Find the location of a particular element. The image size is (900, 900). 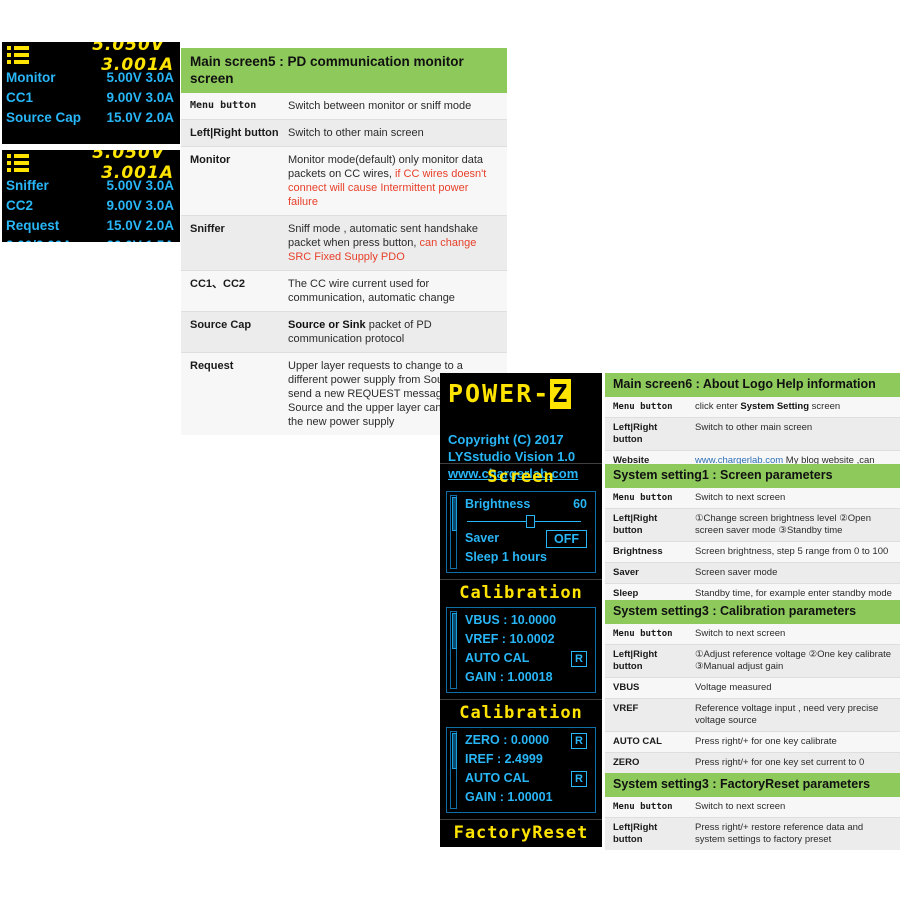

powerz-calibration1-title: Calibration is located at coordinates (521, 593).